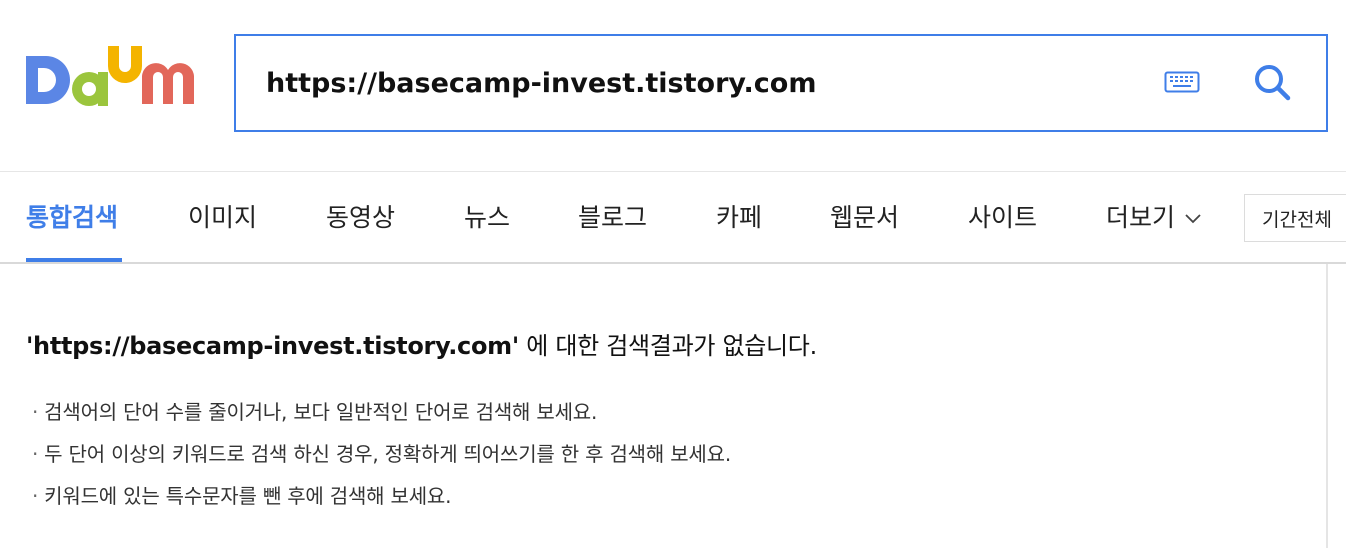 This screenshot has height=548, width=1346. Describe the element at coordinates (74, 260) in the screenshot. I see `active-tab-indicator` at that location.